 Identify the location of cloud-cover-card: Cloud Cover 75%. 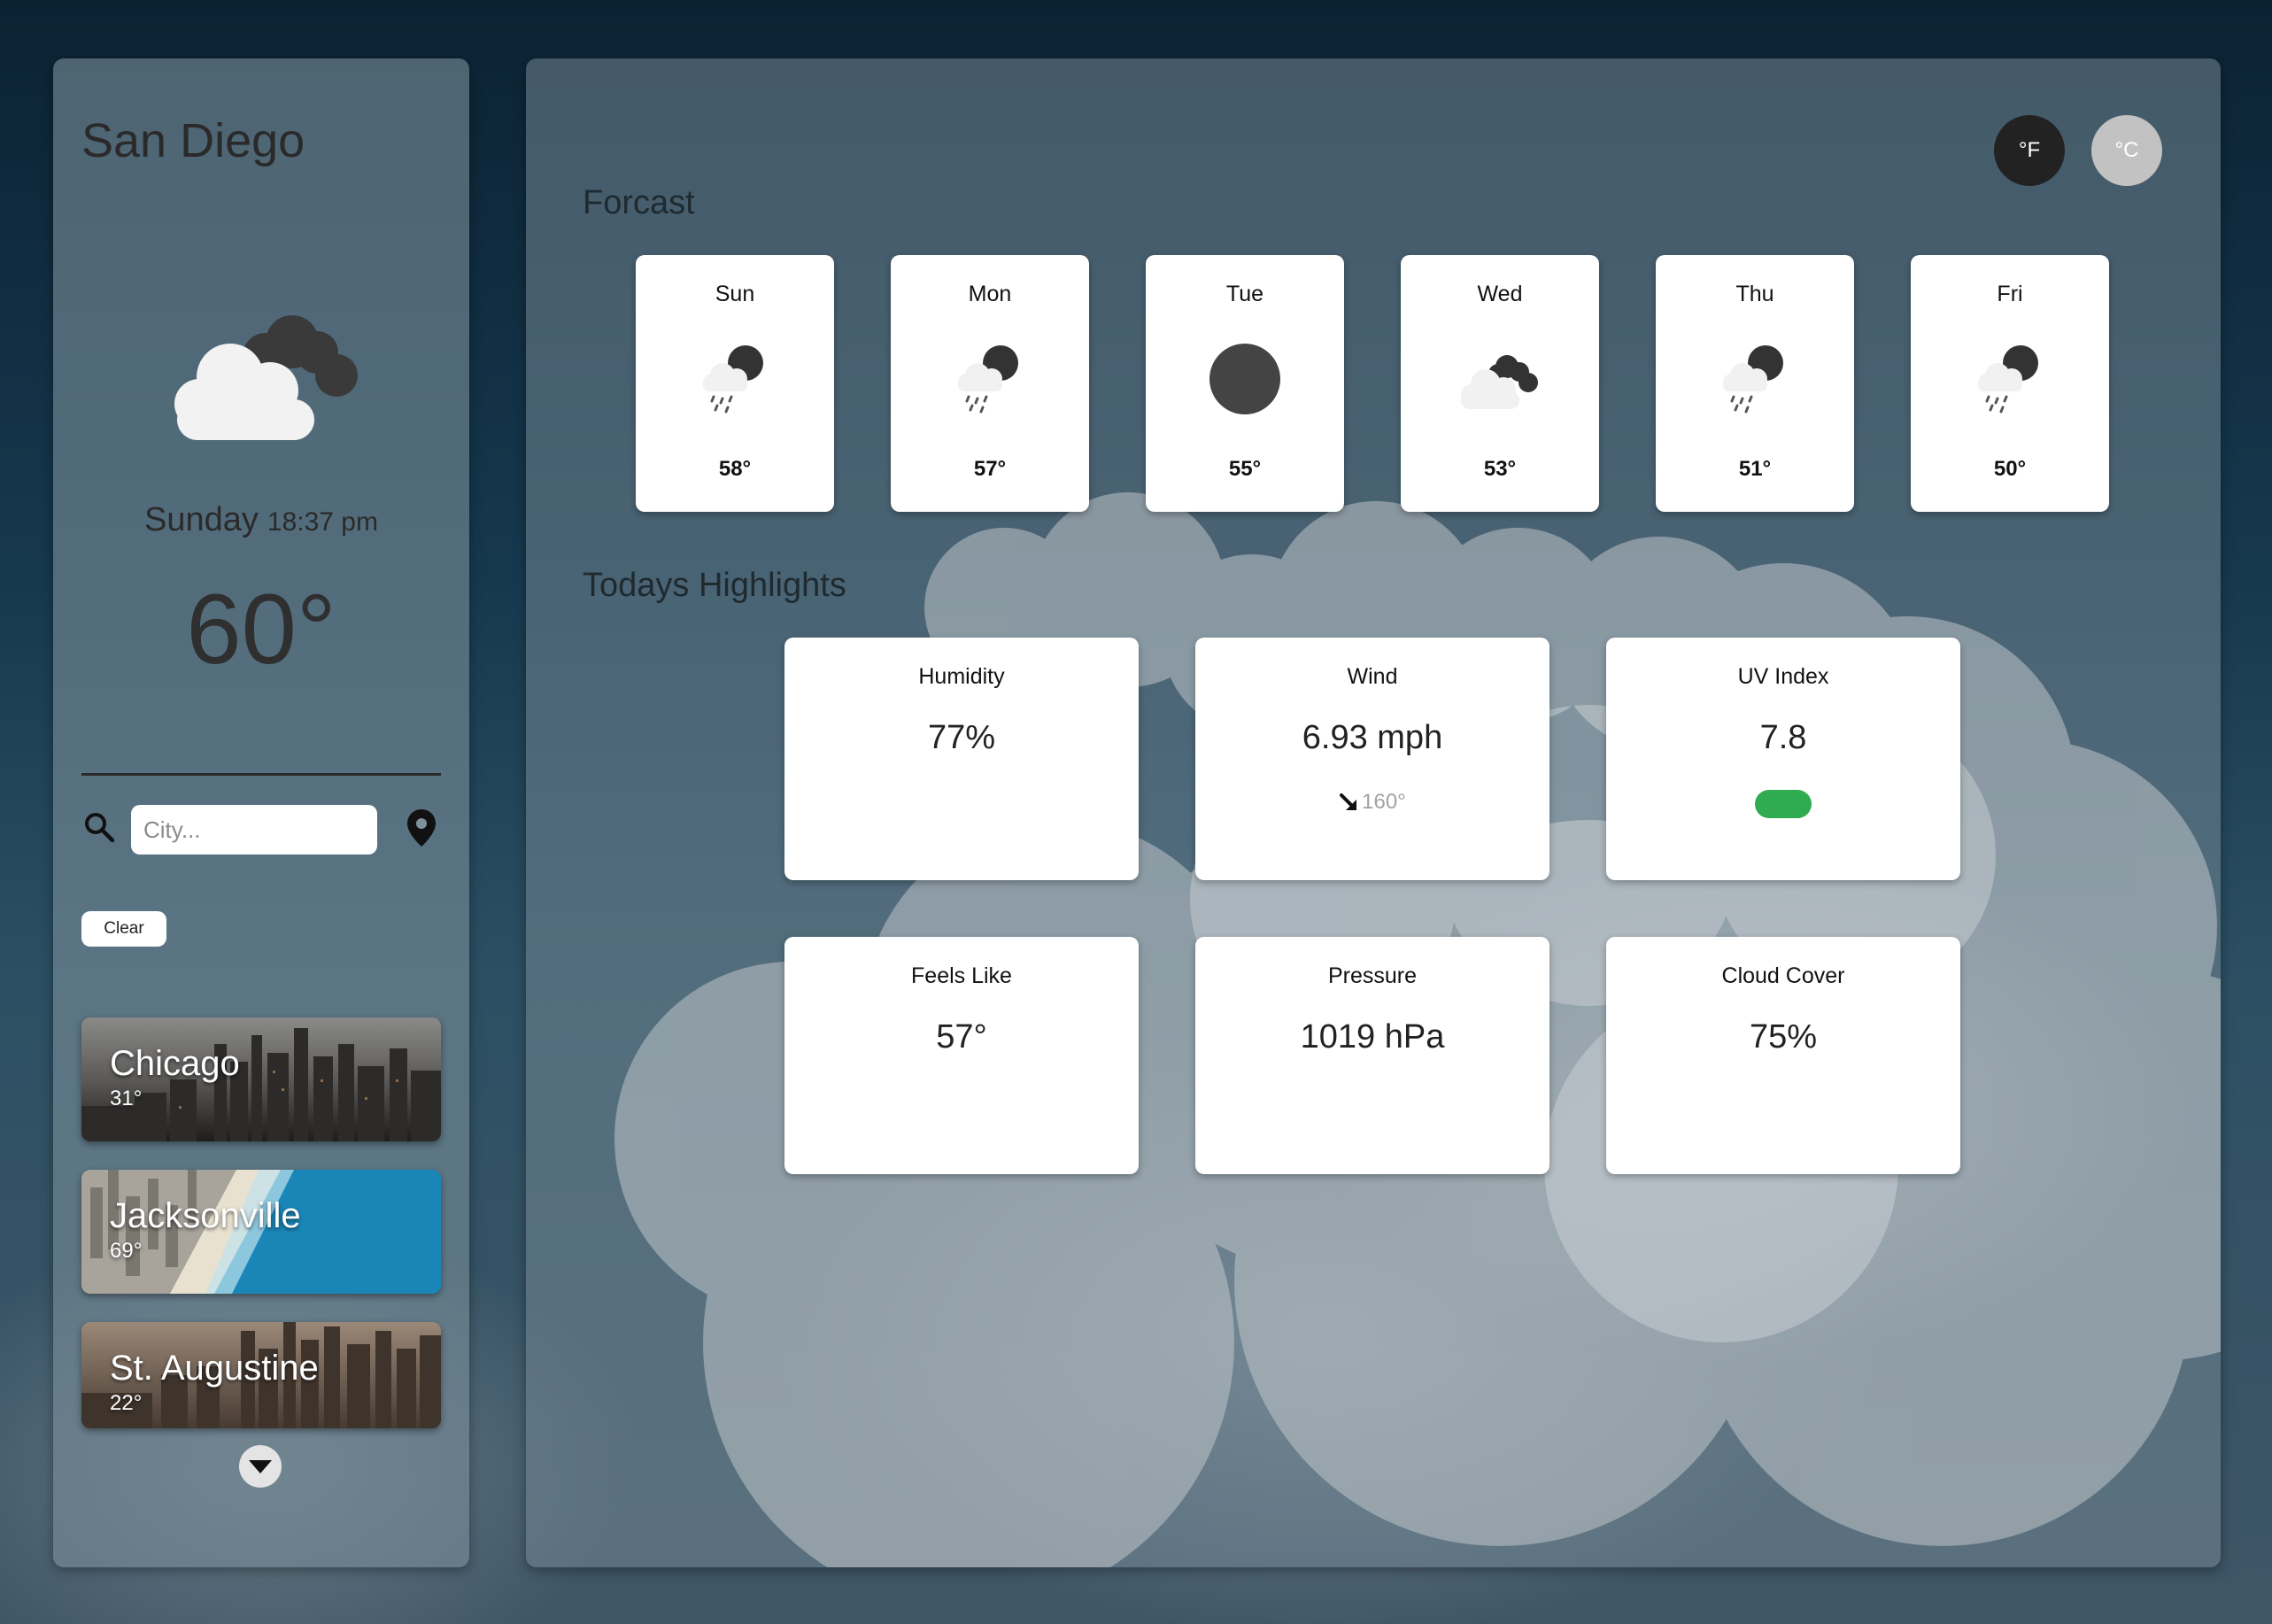
(1783, 1056).